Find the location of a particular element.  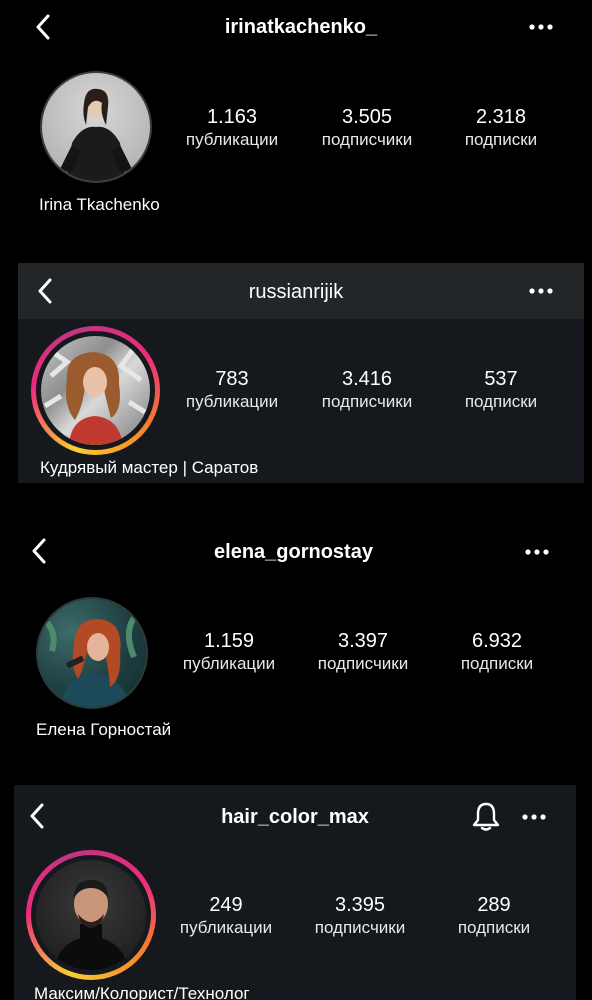

posts-count: 783 публикации is located at coordinates (232, 390).